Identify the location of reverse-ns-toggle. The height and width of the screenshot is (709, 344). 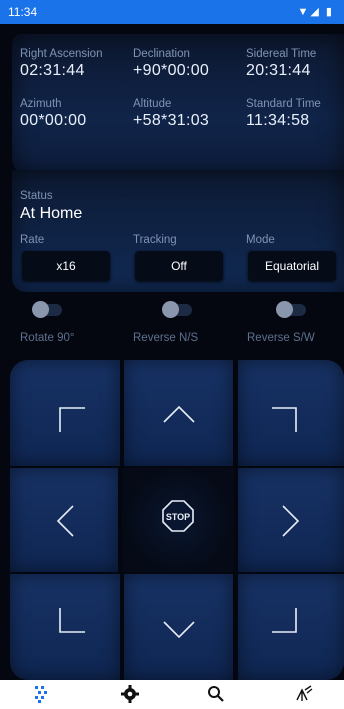
(177, 309).